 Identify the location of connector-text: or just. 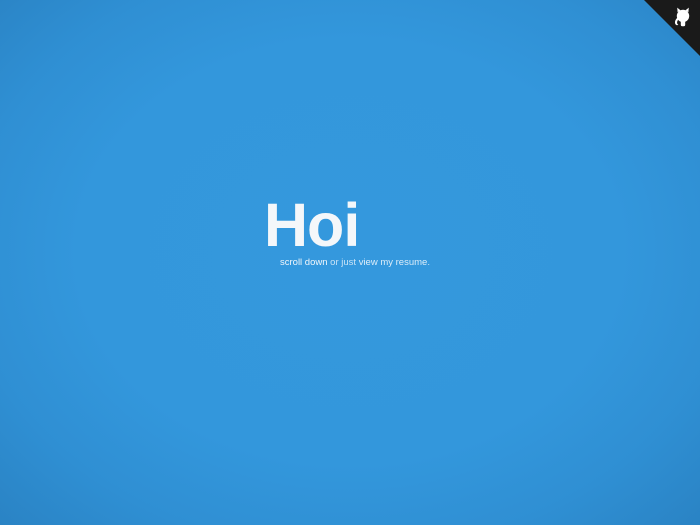
(343, 262).